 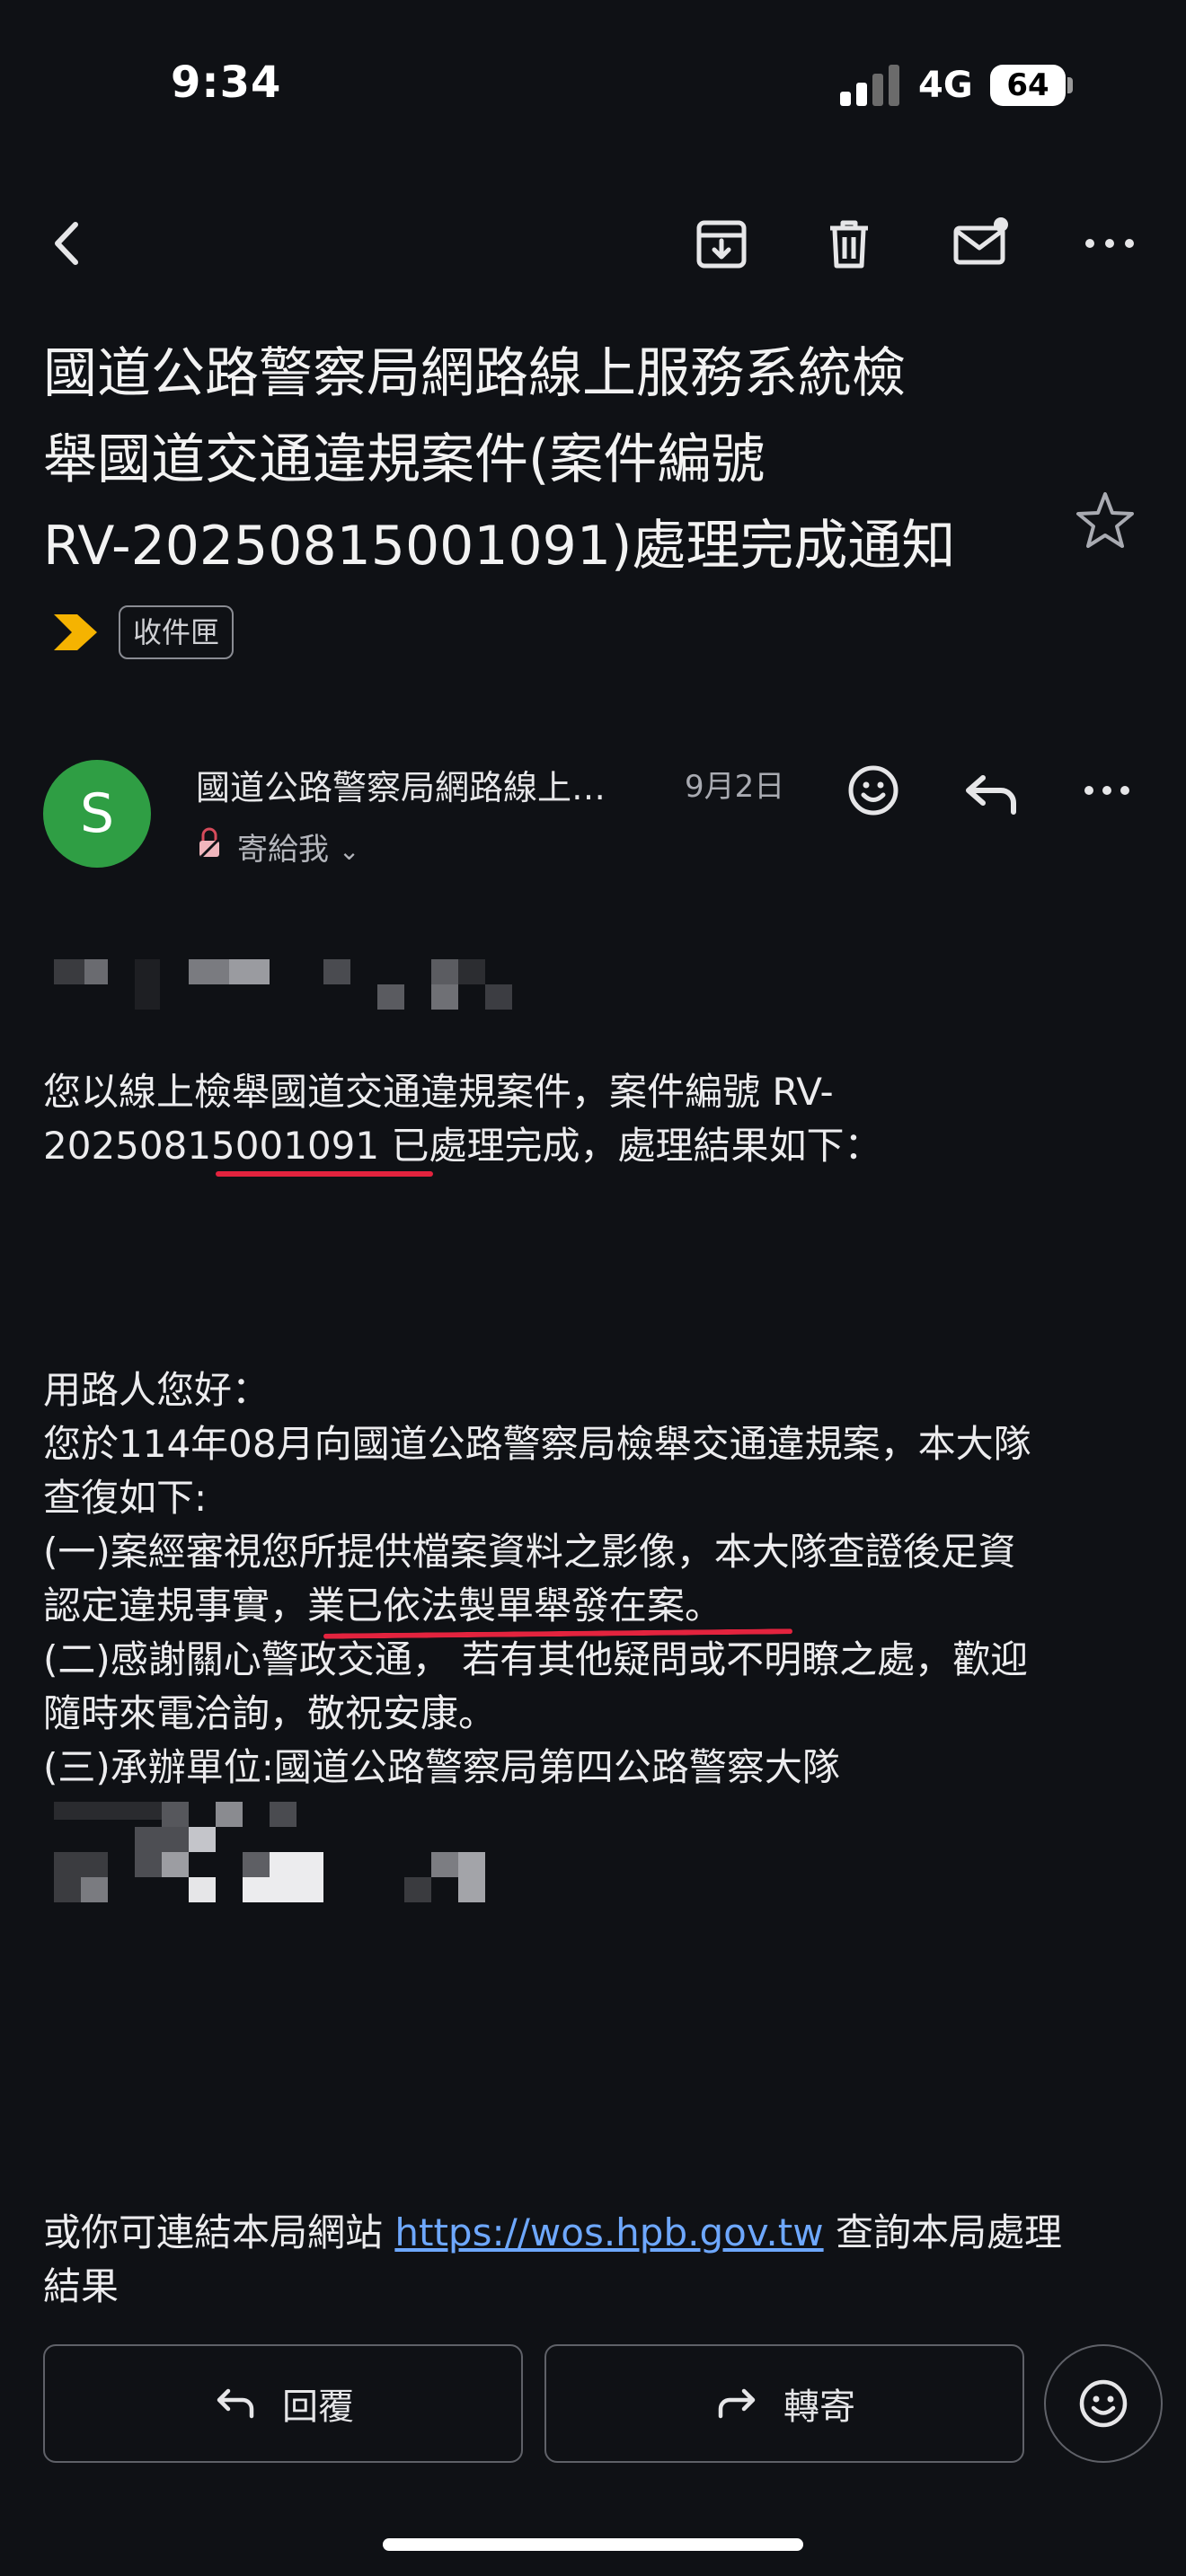 I want to click on body-line: (一)案經審視您所提供檔案資料之影像，本大隊查證後足資, so click(x=529, y=1552).